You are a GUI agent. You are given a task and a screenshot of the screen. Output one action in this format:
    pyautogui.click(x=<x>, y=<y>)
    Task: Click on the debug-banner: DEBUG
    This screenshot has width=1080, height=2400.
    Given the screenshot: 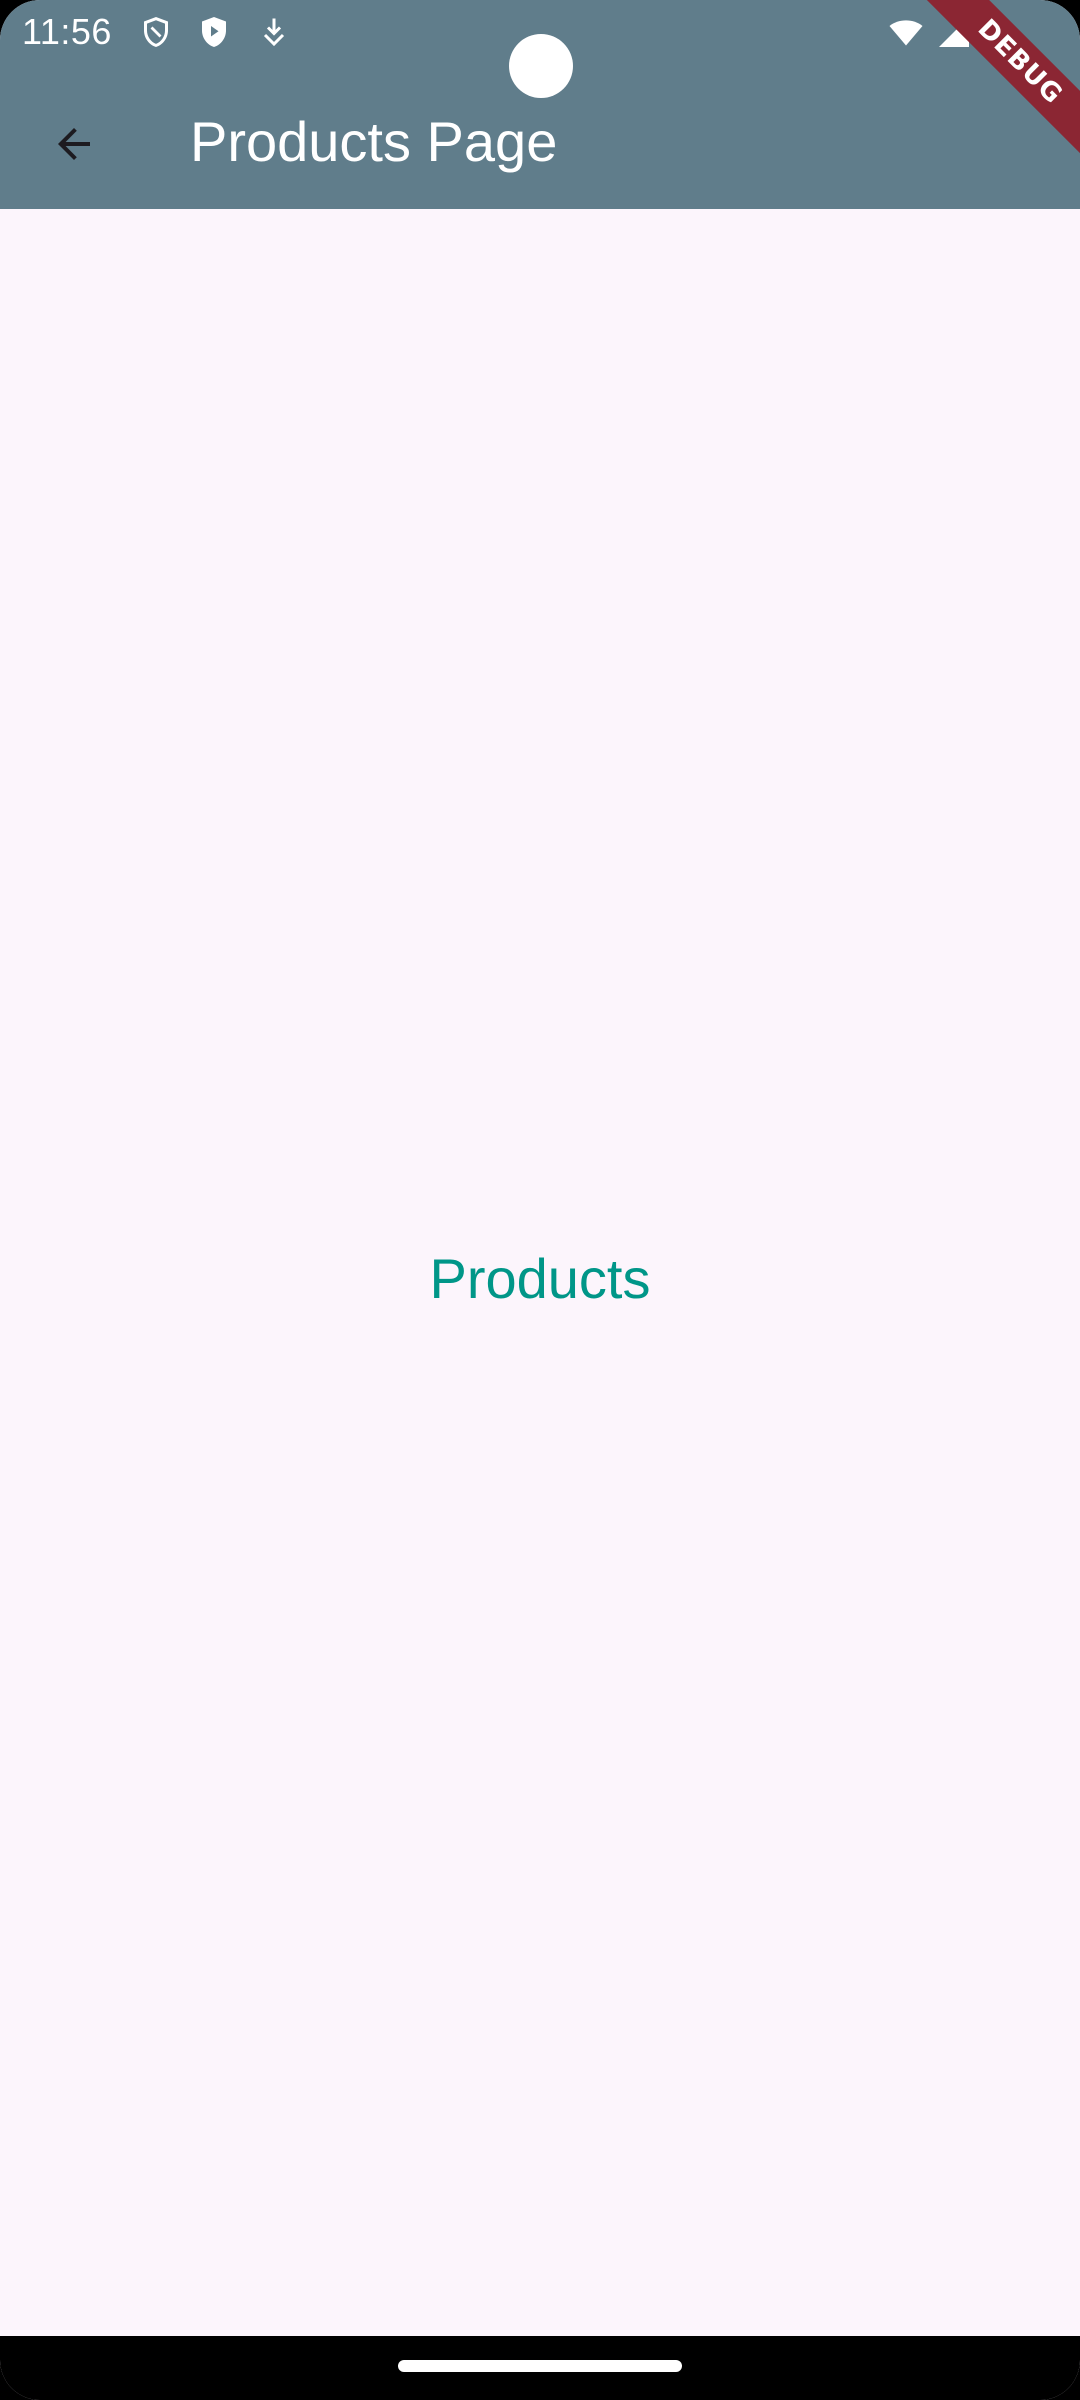 What is the action you would take?
    pyautogui.click(x=1000, y=80)
    